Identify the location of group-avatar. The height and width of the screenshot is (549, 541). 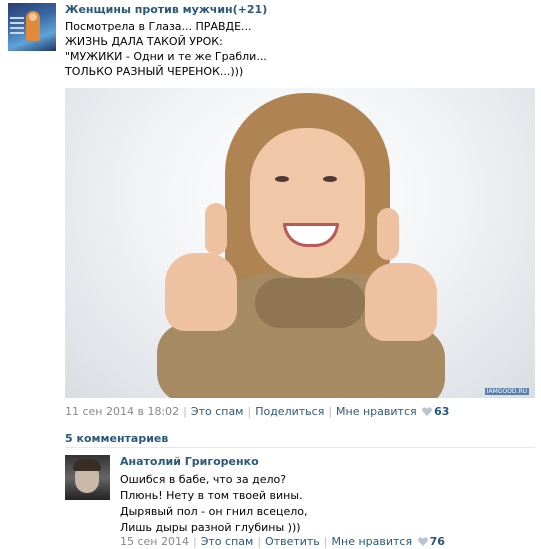
(32, 27).